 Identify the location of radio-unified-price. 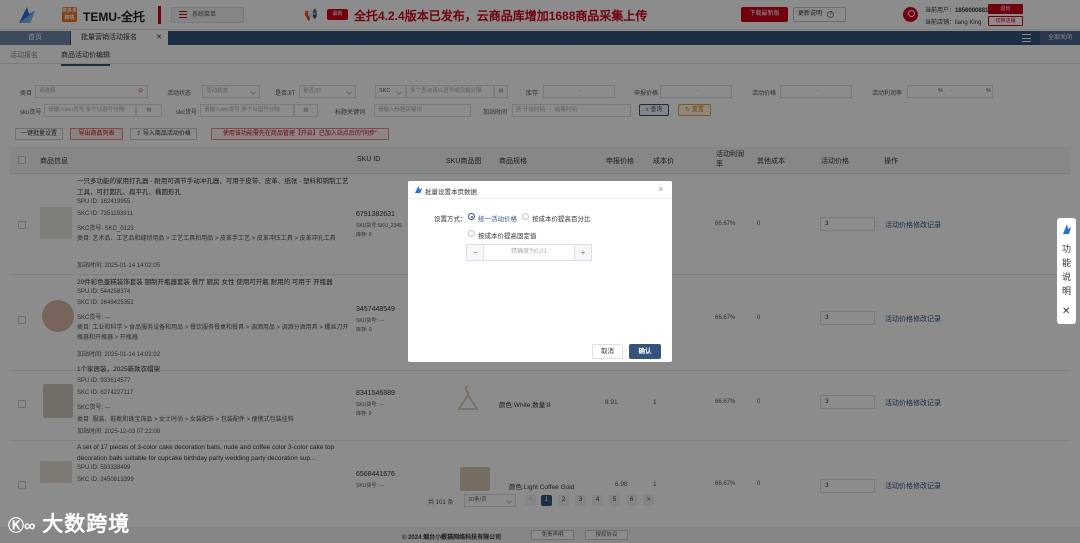
(471, 216).